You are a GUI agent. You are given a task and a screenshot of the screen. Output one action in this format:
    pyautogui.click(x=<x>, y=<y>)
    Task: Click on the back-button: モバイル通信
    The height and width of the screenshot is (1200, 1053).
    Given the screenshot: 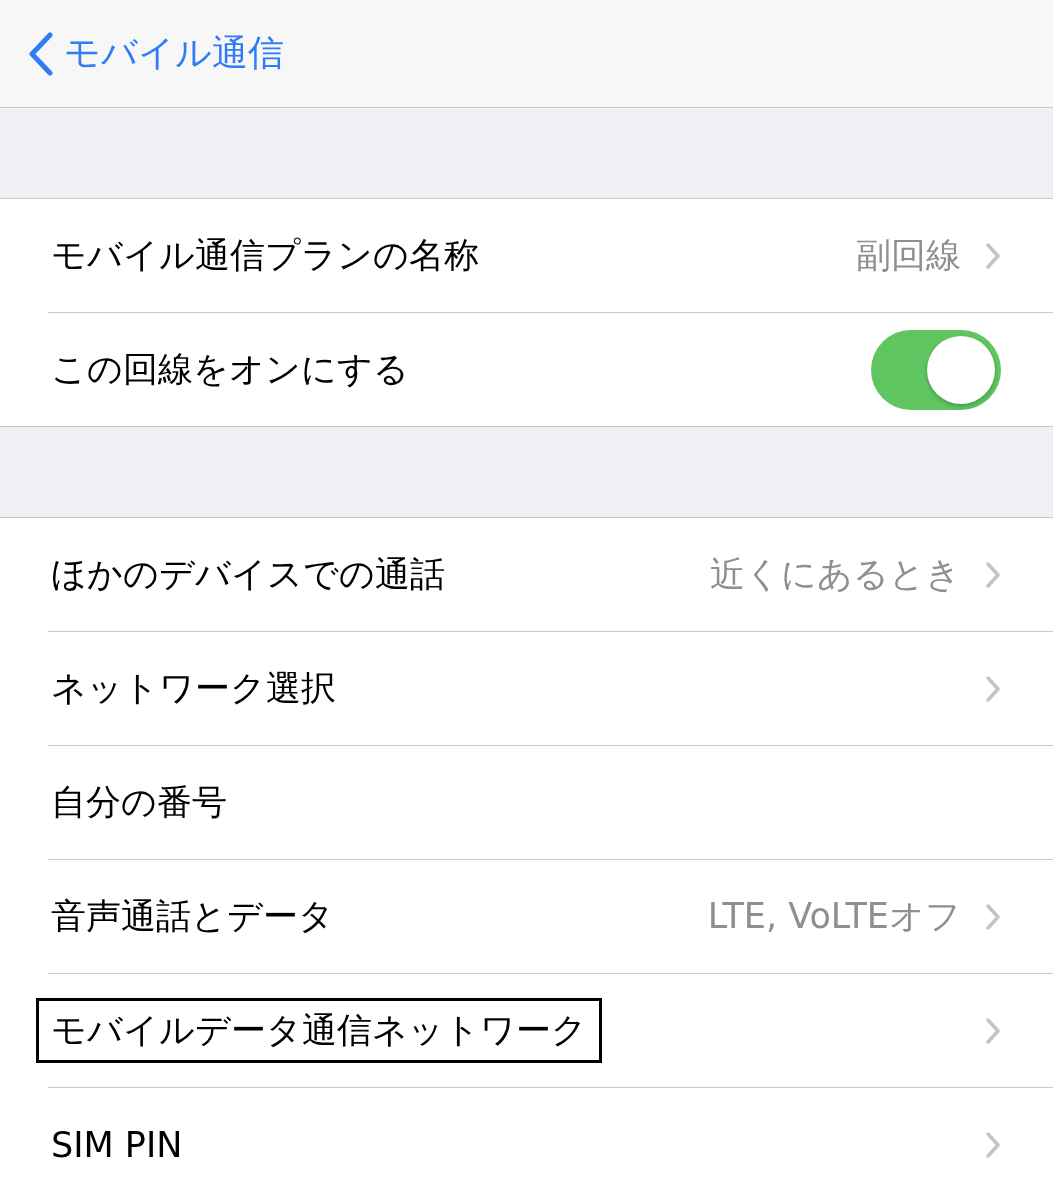 What is the action you would take?
    pyautogui.click(x=156, y=53)
    